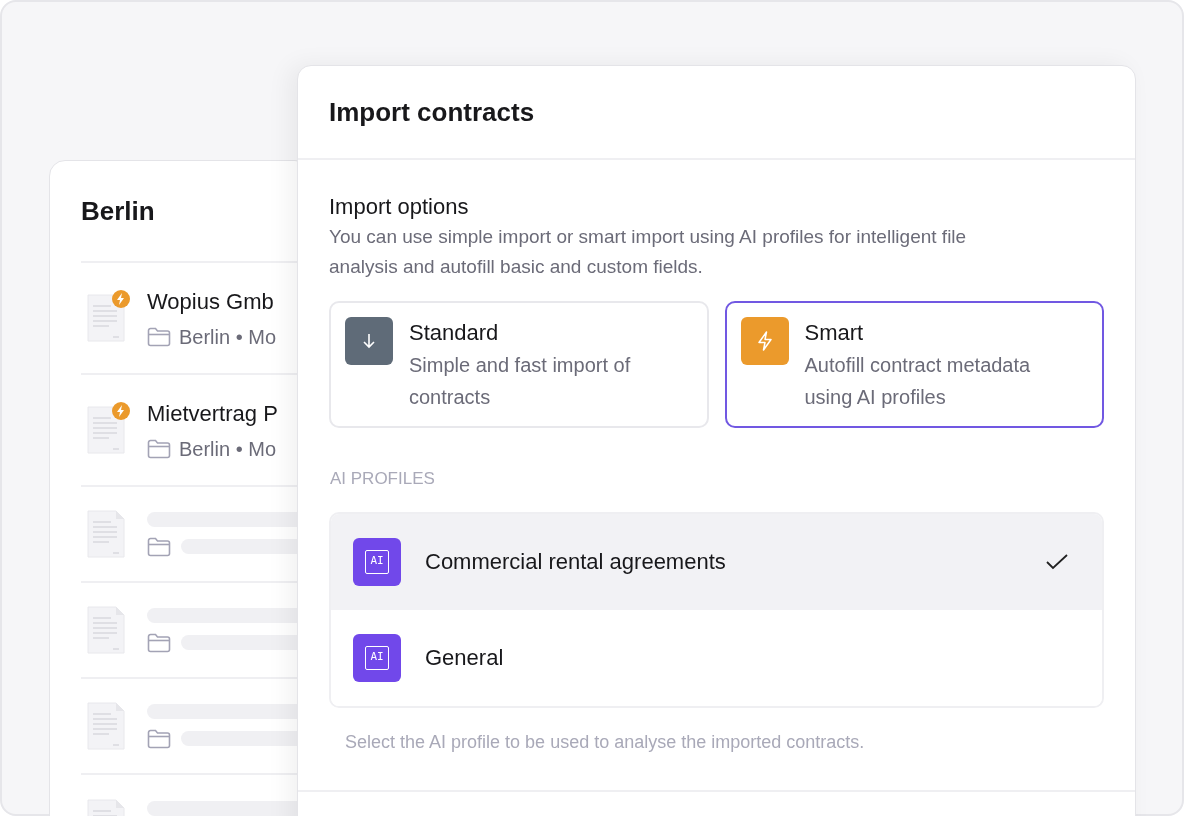 The width and height of the screenshot is (1184, 816). What do you see at coordinates (648, 252) in the screenshot?
I see `section-description: You can use simple import or smart import using AI profiles for intelligent file analysis and autofill basic and custom fields.` at bounding box center [648, 252].